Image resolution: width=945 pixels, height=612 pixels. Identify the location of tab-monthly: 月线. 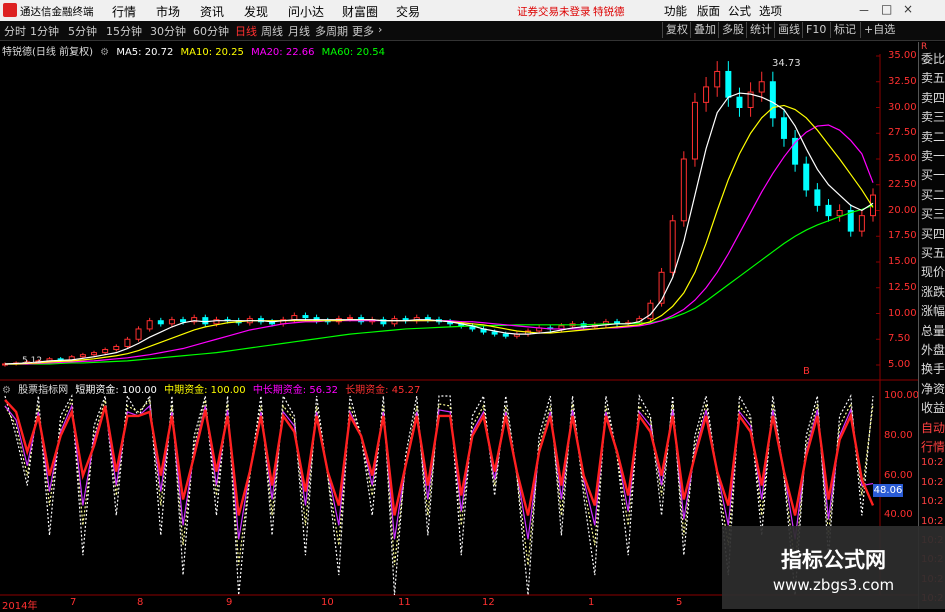
(299, 31).